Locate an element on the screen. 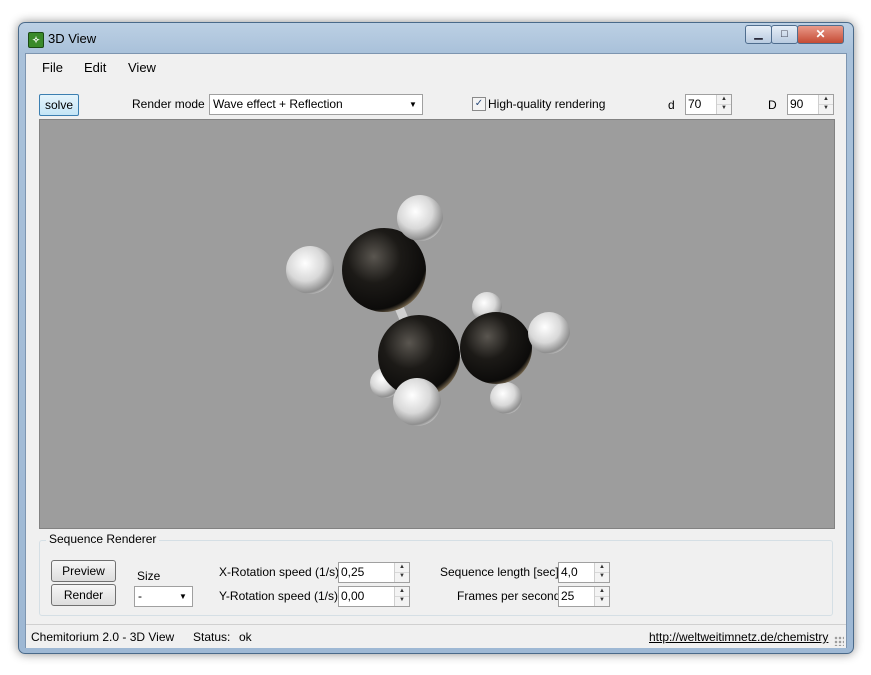 The width and height of the screenshot is (871, 675). y-rotation-spinner: 0,00 ▲ ▼ is located at coordinates (374, 596).